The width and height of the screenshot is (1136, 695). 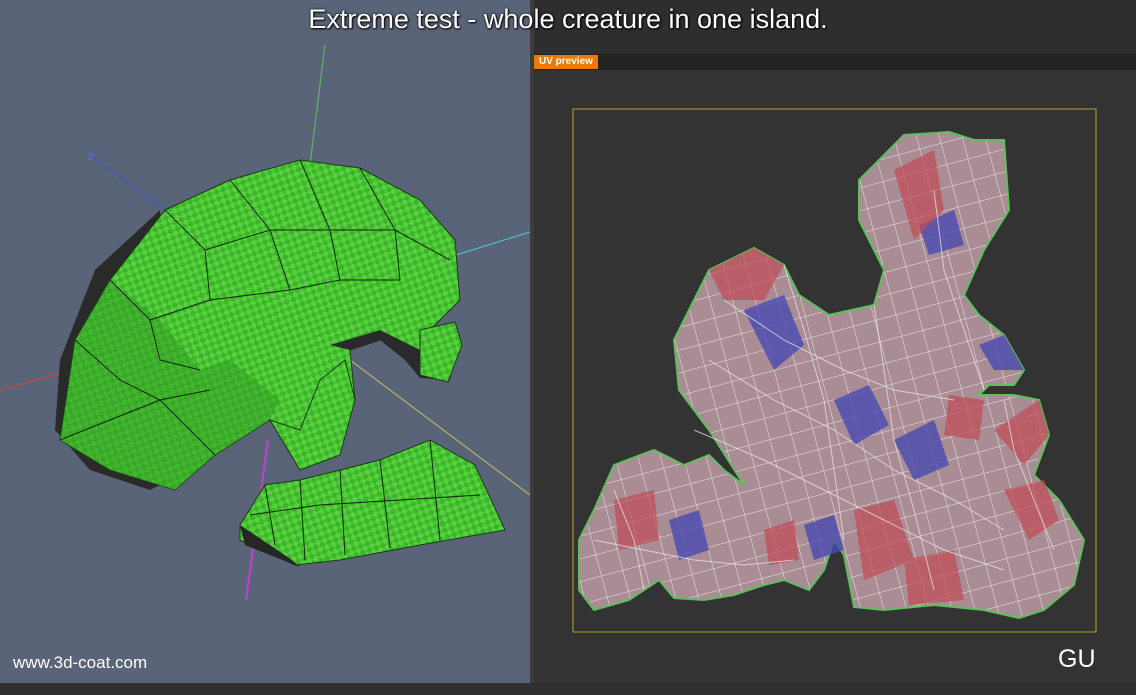 What do you see at coordinates (80, 663) in the screenshot?
I see `website-watermark: www.3d-coat.com` at bounding box center [80, 663].